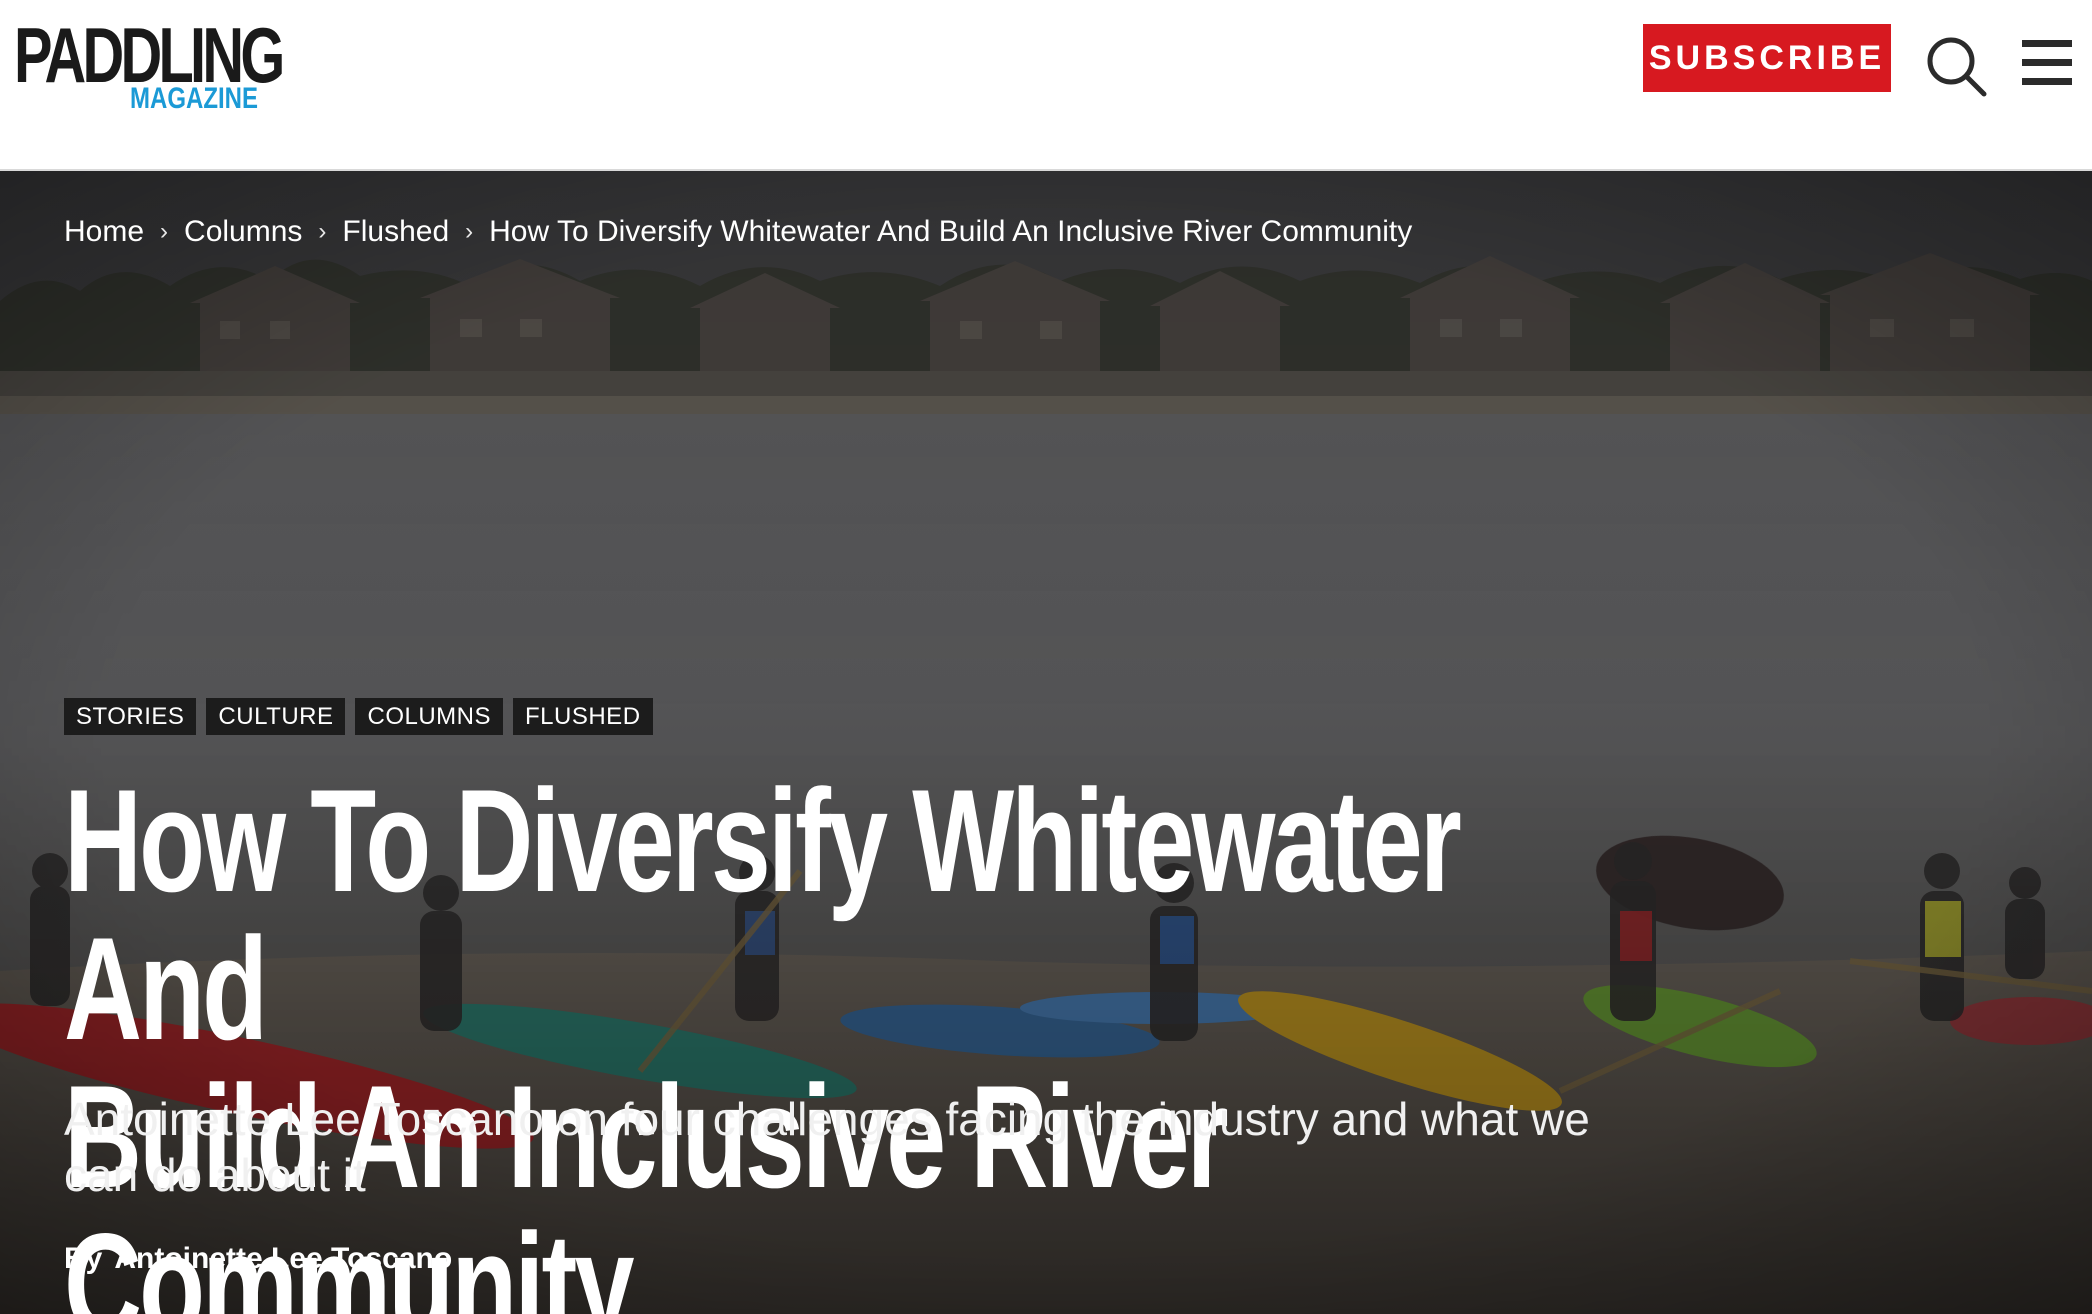 The image size is (2092, 1314). Describe the element at coordinates (283, 1259) in the screenshot. I see `author-link: Antoinette Lee Toscano` at that location.